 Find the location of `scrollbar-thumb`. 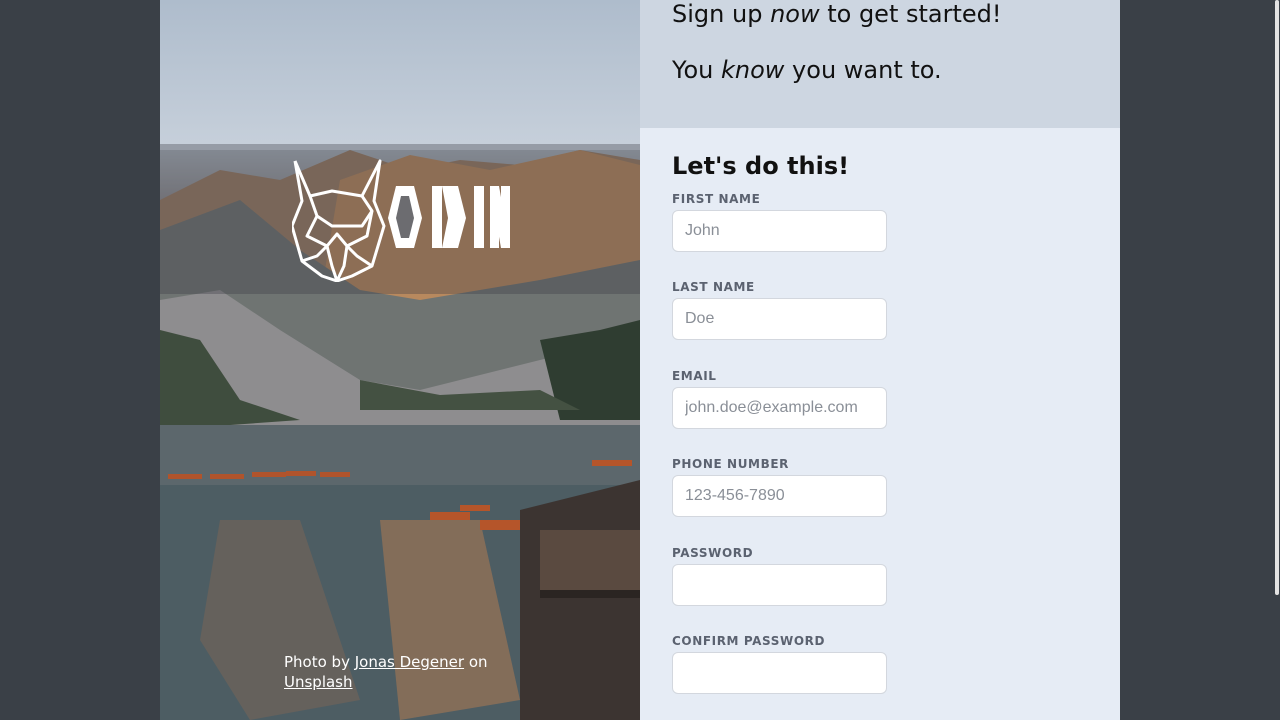

scrollbar-thumb is located at coordinates (1277, 297).